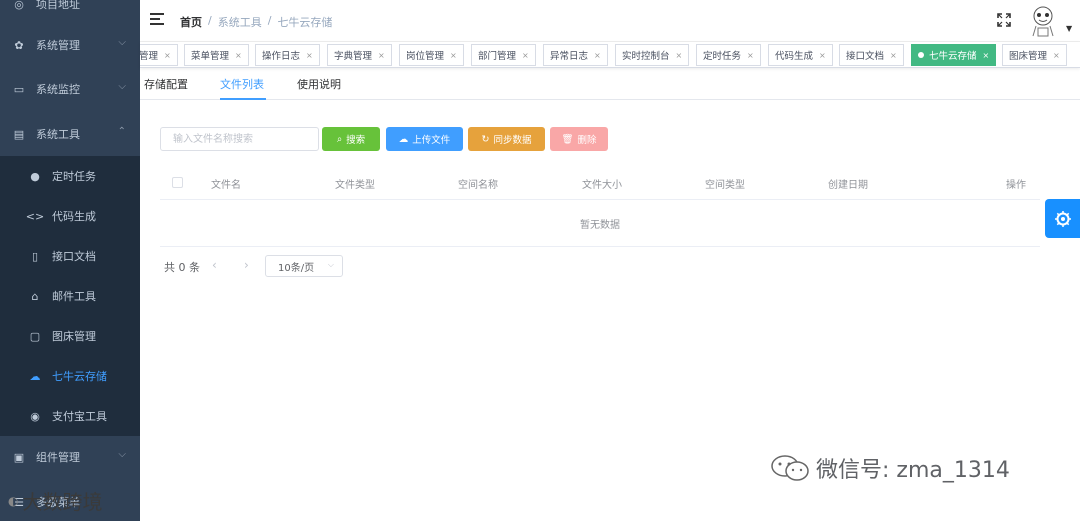 This screenshot has width=1080, height=521. Describe the element at coordinates (55, 500) in the screenshot. I see `brand-watermark: ◐ 大数跨境` at that location.